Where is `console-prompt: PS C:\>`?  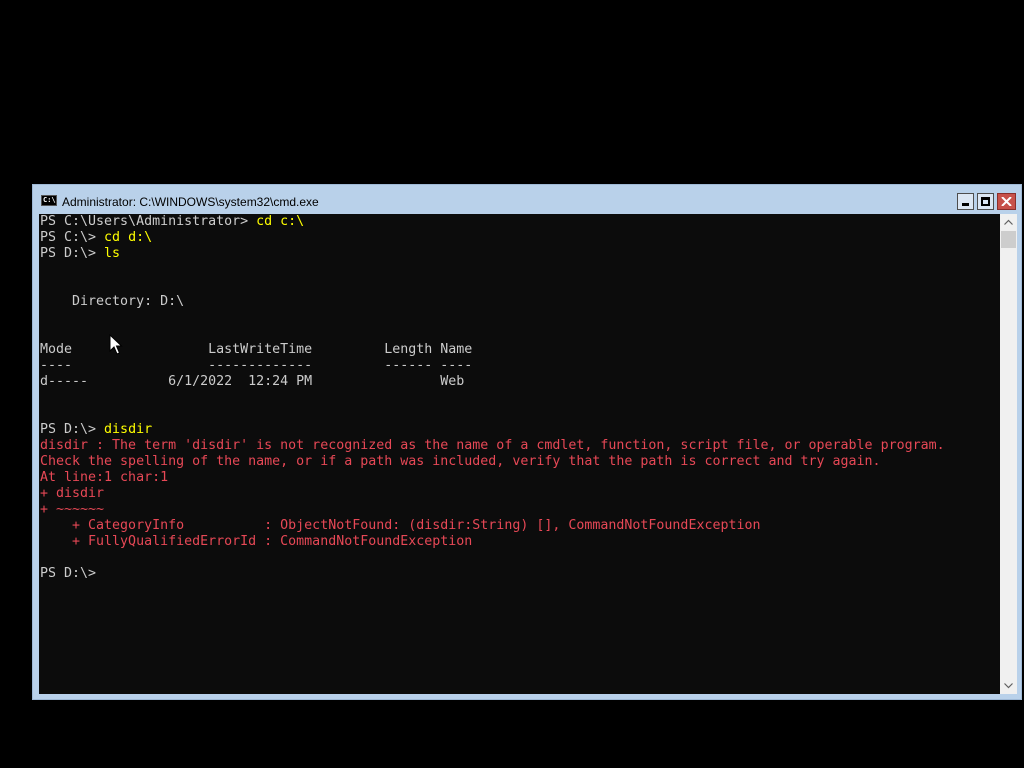
console-prompt: PS C:\> is located at coordinates (72, 237).